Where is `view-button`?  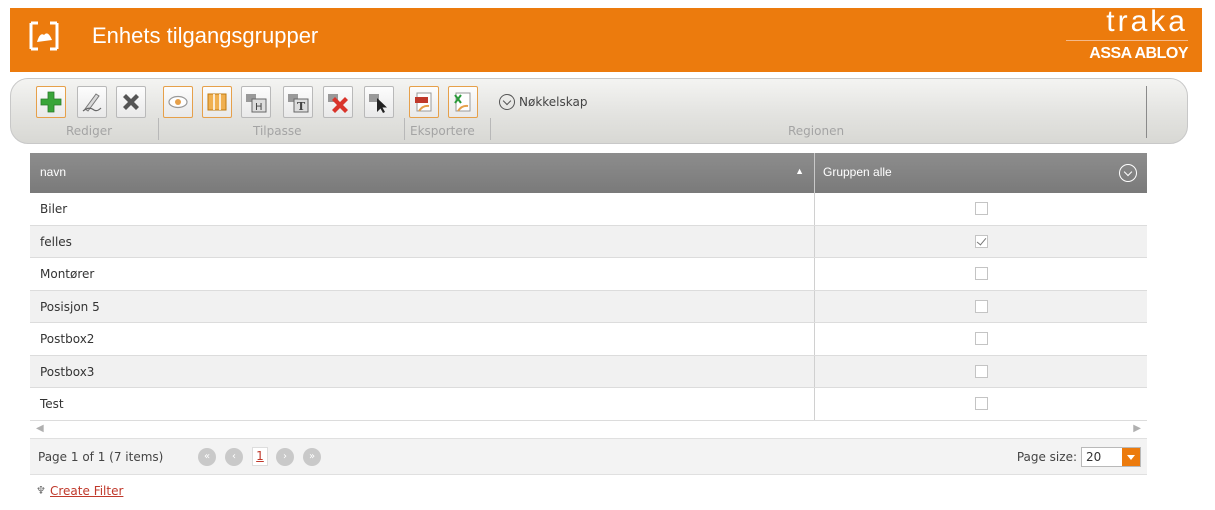
view-button is located at coordinates (178, 102).